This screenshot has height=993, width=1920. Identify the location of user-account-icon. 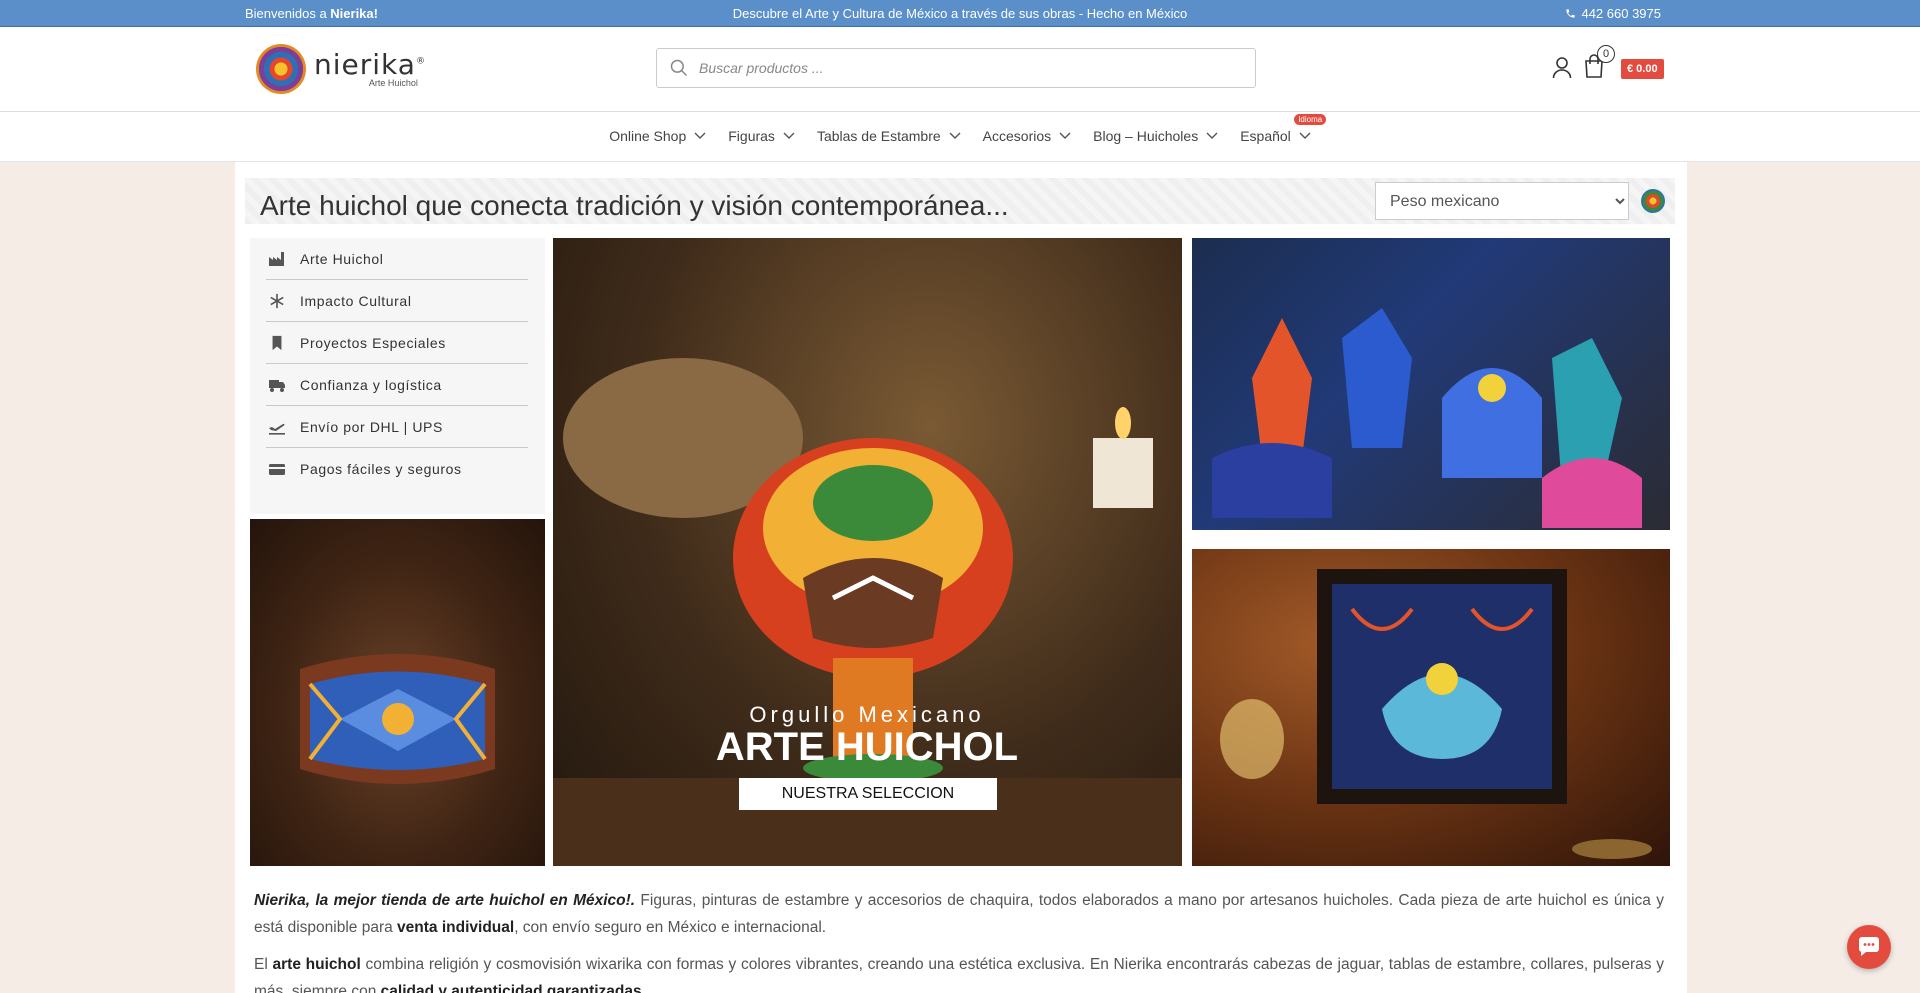
(1562, 68).